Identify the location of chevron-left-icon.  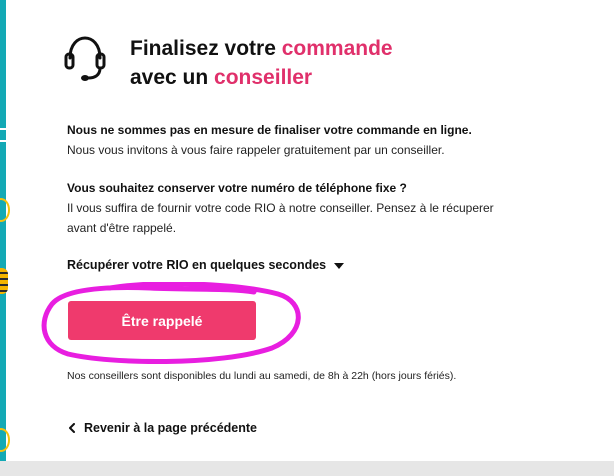
(72, 428).